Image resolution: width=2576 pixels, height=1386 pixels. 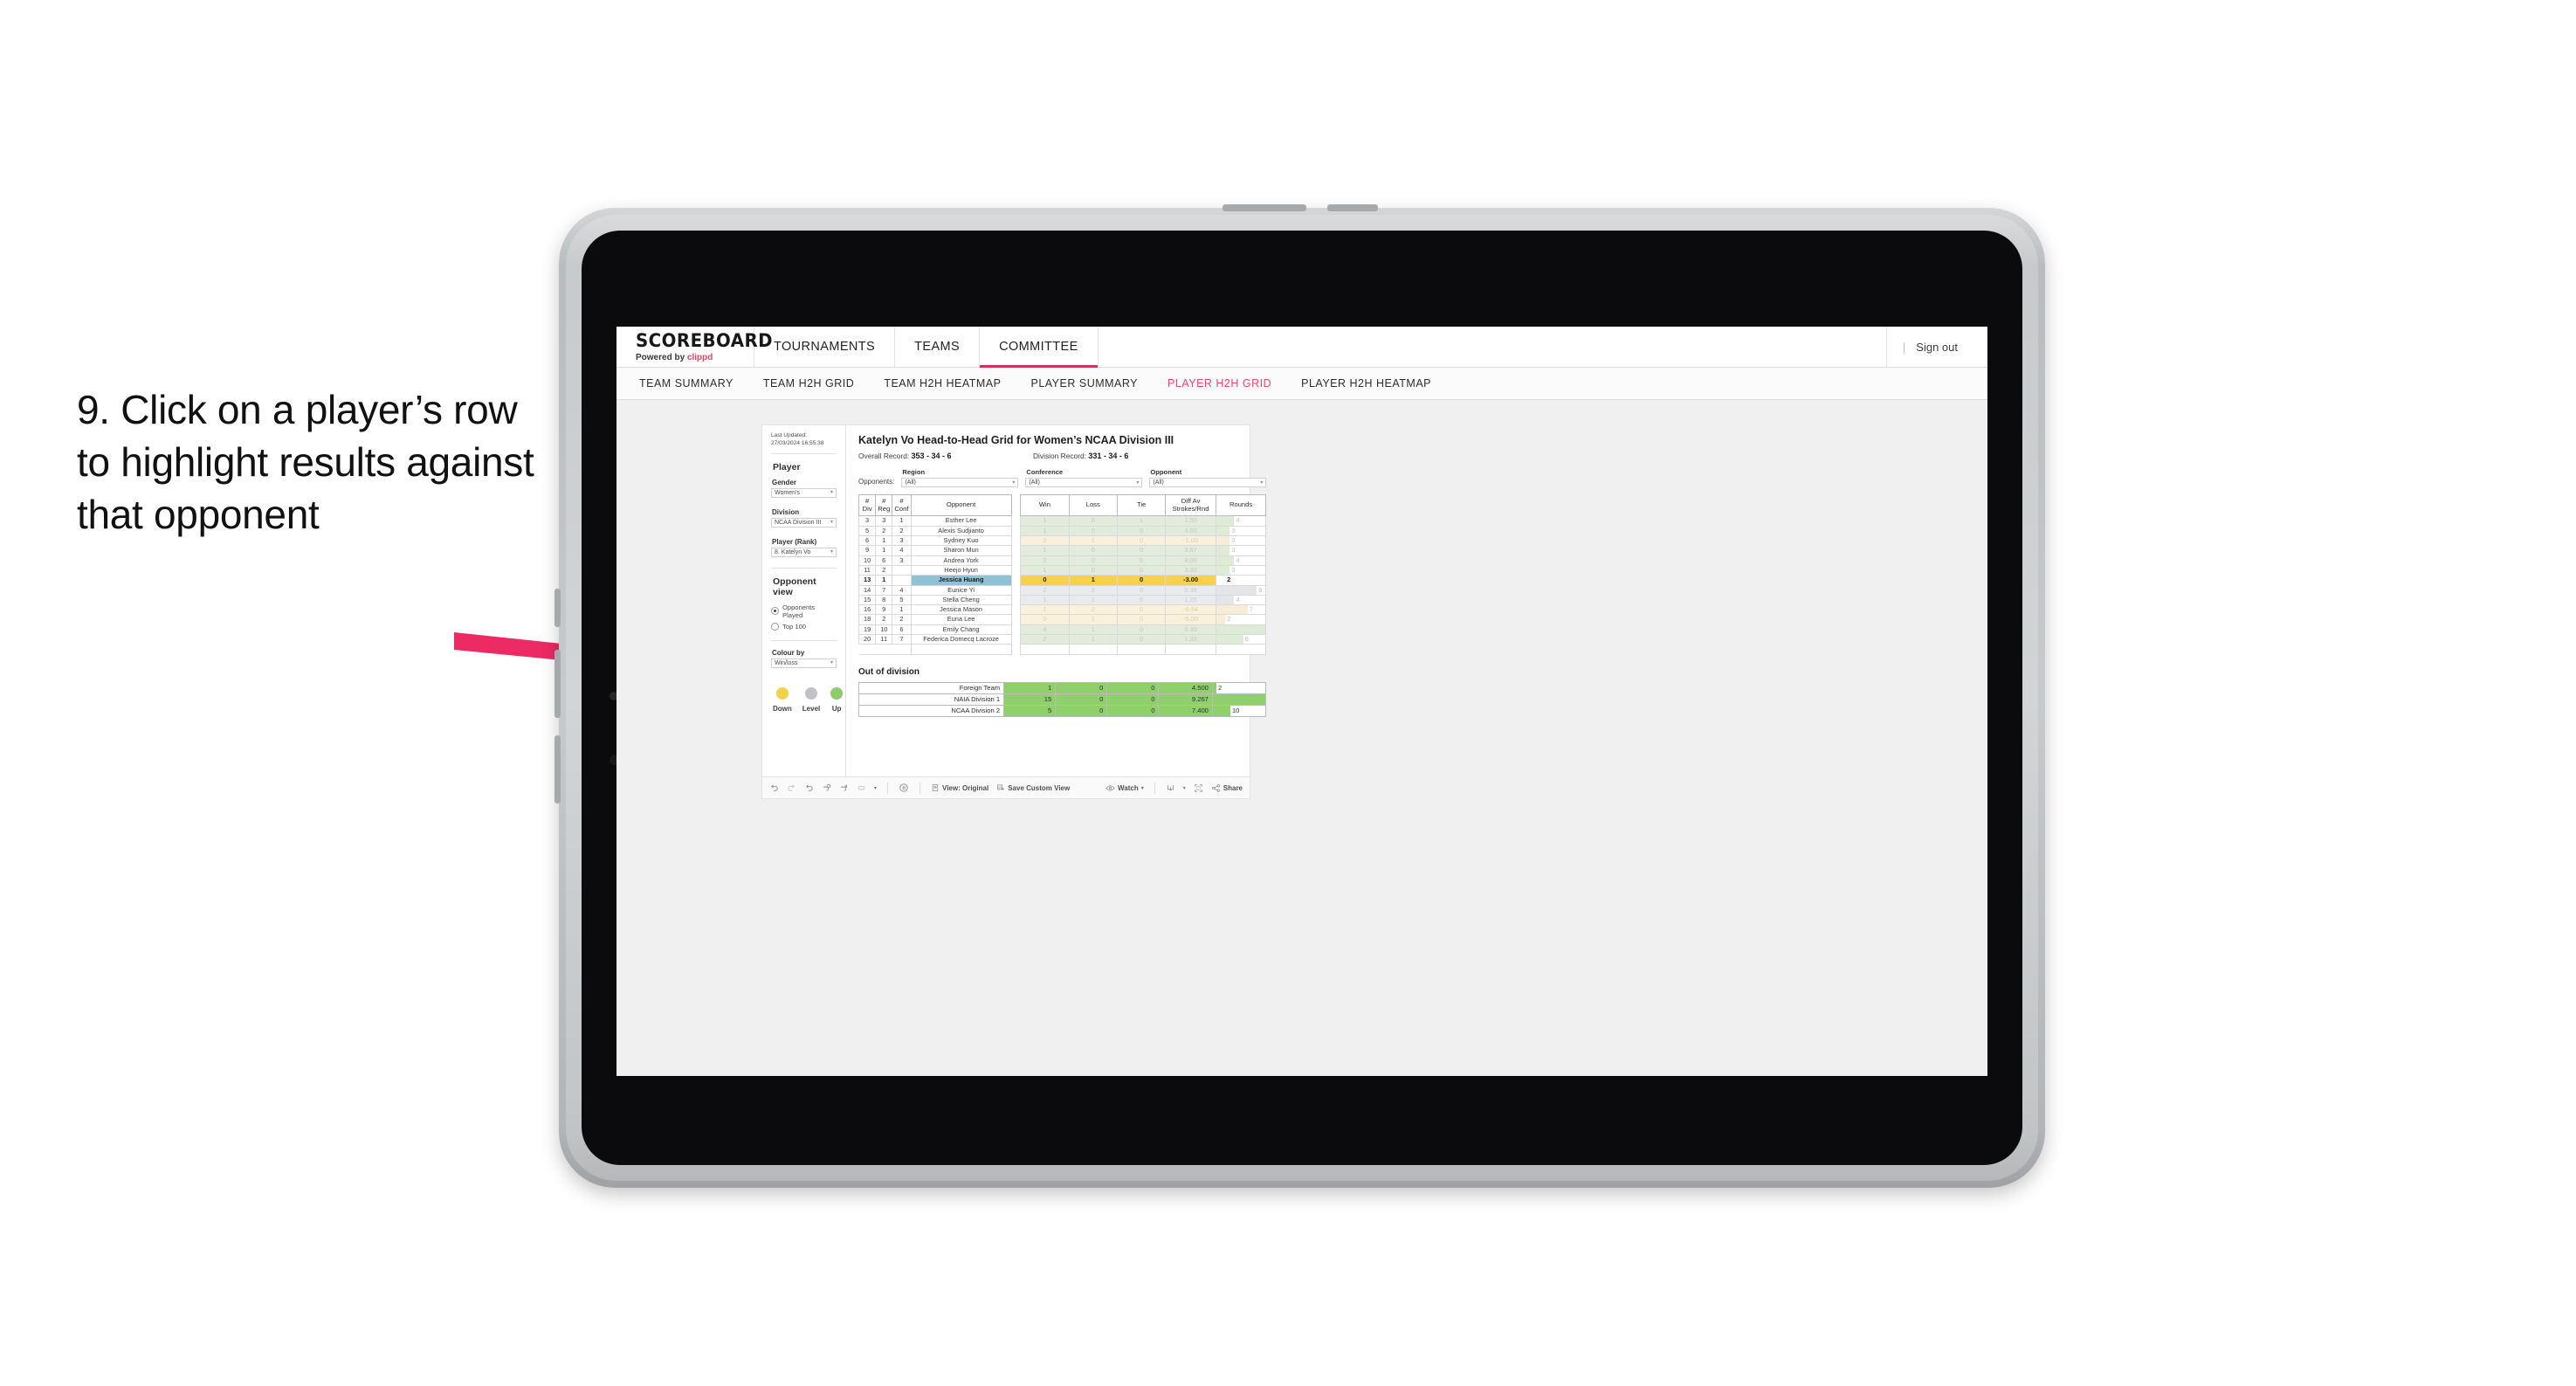 What do you see at coordinates (787, 466) in the screenshot?
I see `player-section-heading: Player` at bounding box center [787, 466].